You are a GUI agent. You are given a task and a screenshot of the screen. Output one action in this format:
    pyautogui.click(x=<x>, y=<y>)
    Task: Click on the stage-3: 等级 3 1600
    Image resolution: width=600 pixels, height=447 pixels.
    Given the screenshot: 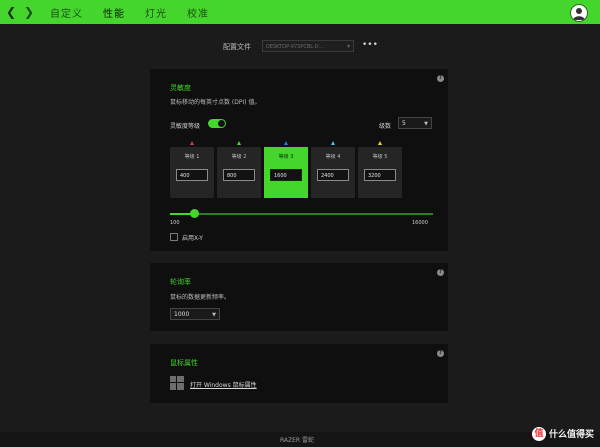 What is the action you would take?
    pyautogui.click(x=286, y=172)
    